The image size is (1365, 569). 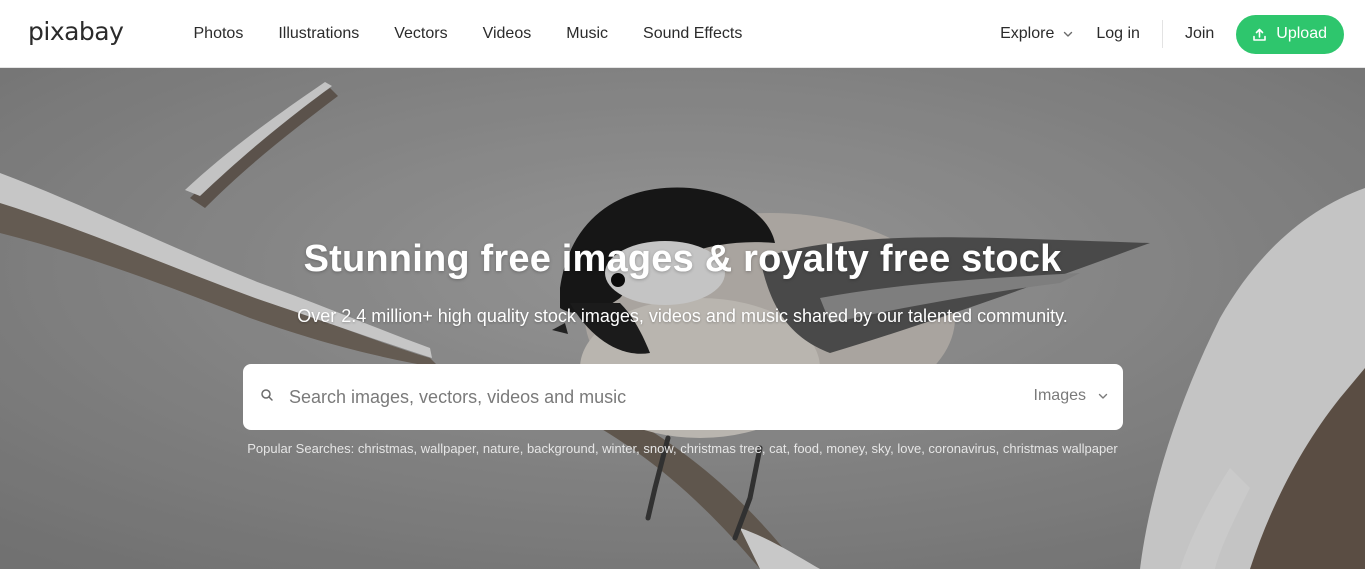 What do you see at coordinates (1199, 34) in the screenshot?
I see `join-link: Join` at bounding box center [1199, 34].